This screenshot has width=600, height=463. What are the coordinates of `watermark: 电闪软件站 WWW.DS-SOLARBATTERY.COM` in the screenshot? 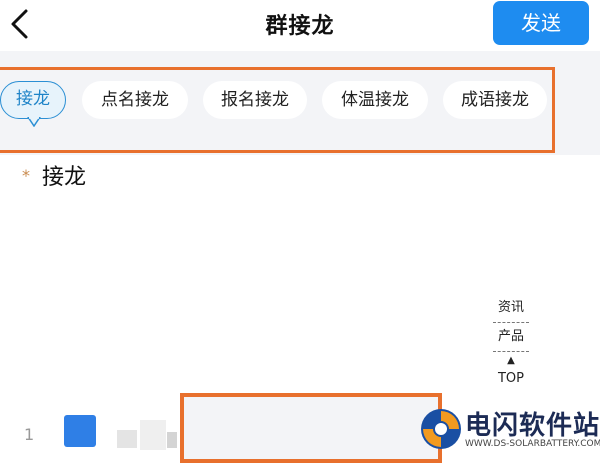 It's located at (506, 428).